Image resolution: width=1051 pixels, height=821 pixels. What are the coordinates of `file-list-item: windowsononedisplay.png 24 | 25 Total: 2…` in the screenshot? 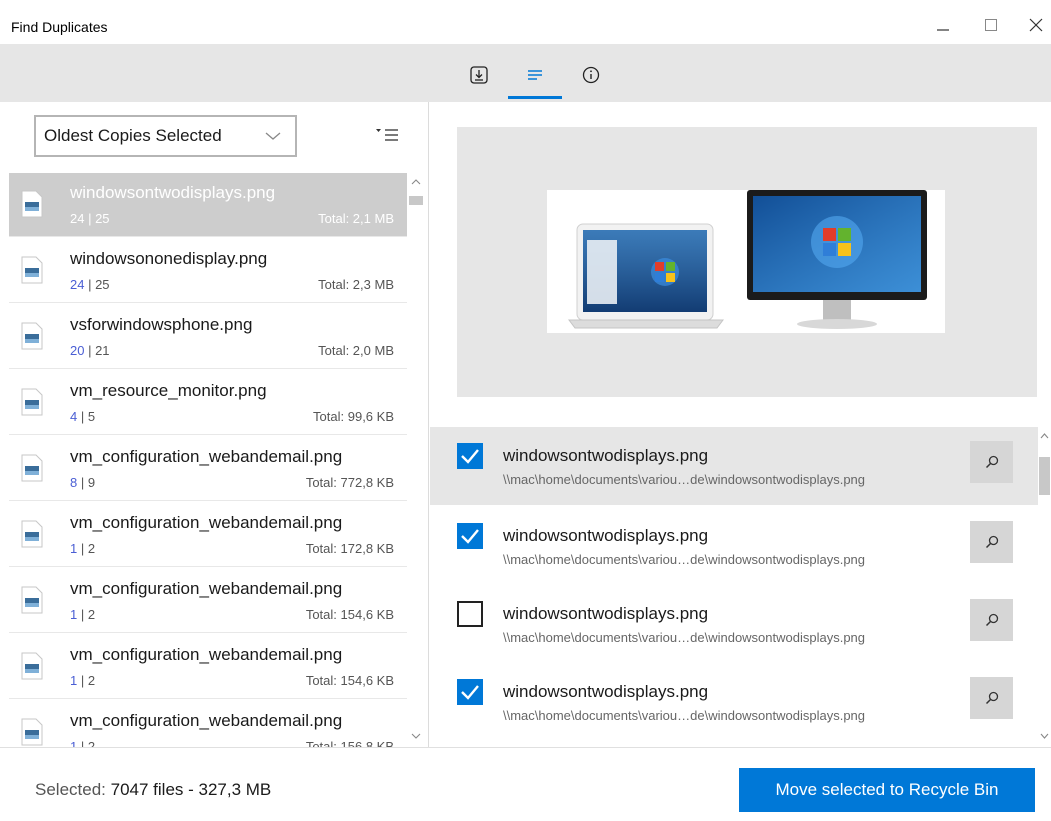 It's located at (208, 271).